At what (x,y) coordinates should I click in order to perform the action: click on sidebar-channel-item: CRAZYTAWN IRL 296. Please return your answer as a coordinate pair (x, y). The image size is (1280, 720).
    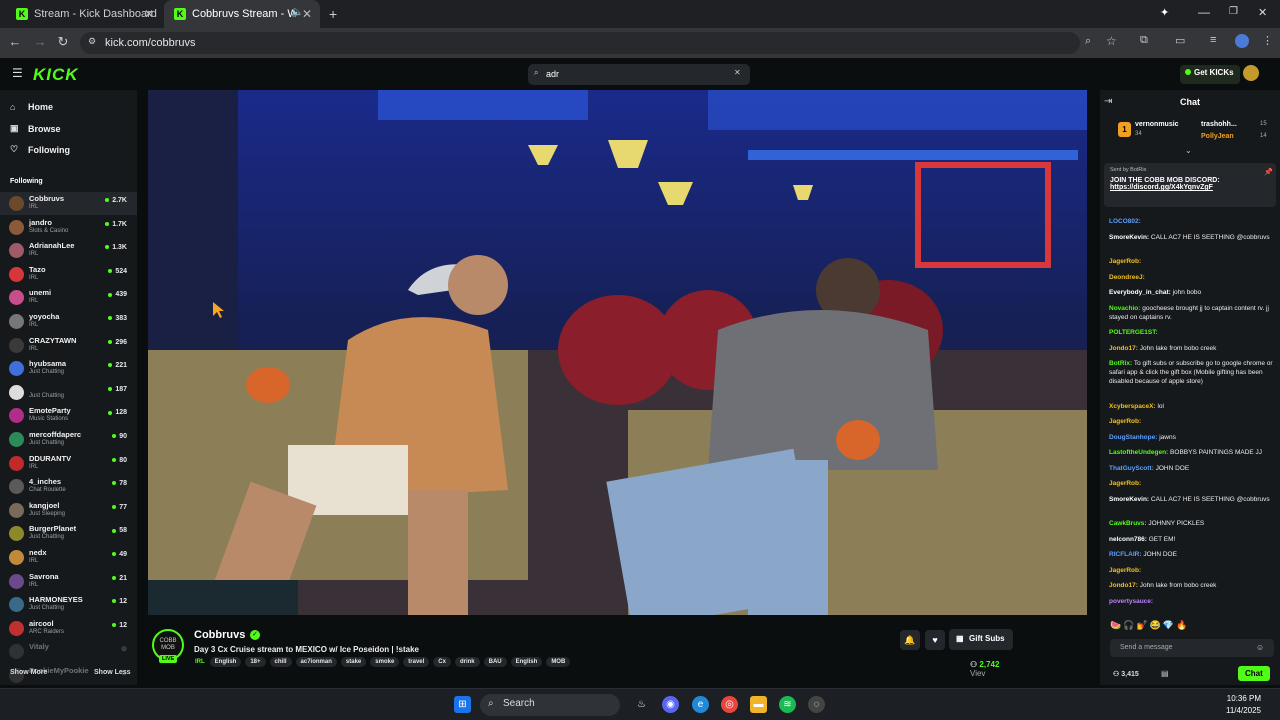
    Looking at the image, I should click on (68, 345).